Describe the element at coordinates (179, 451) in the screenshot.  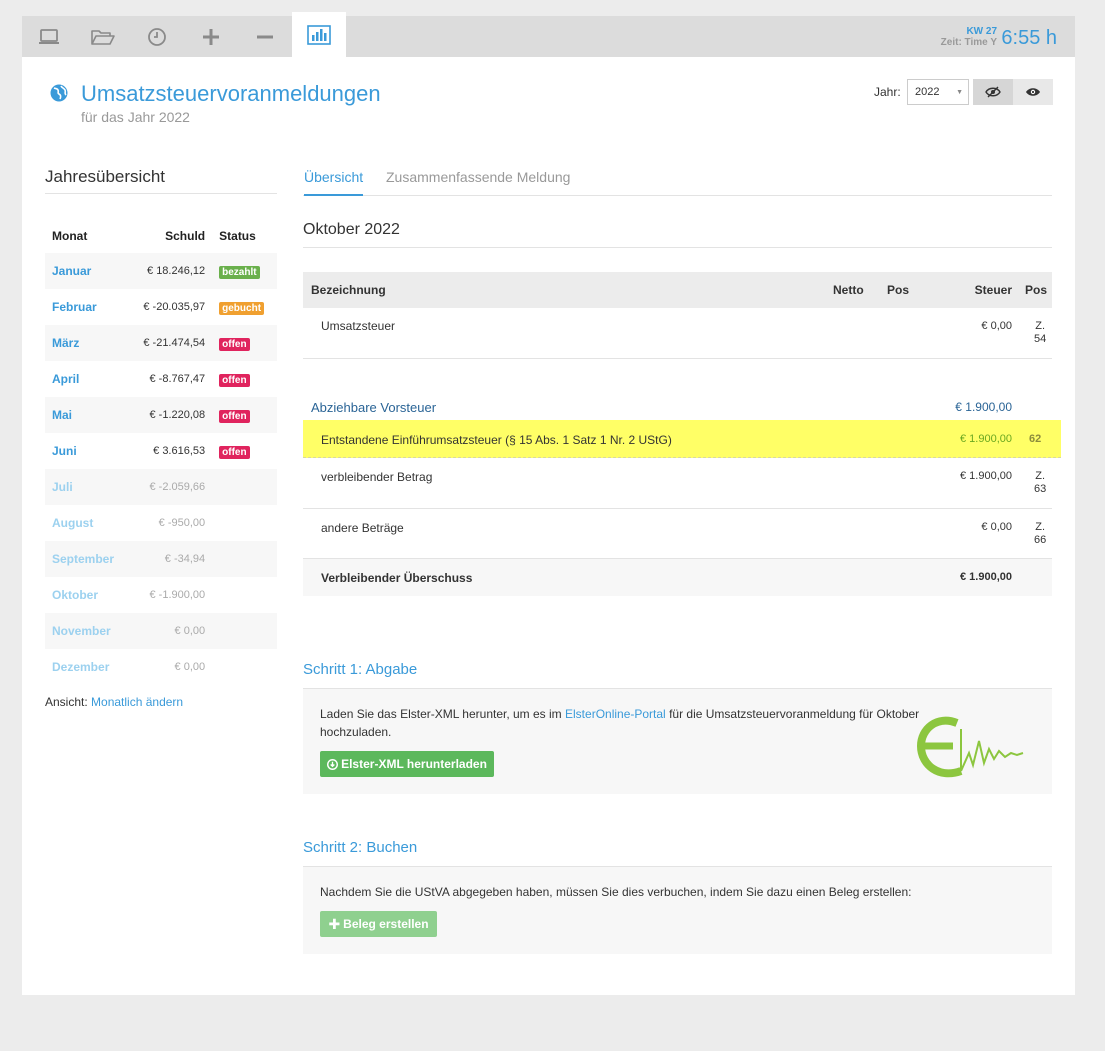
I see `month-amount: € 3.616,53` at that location.